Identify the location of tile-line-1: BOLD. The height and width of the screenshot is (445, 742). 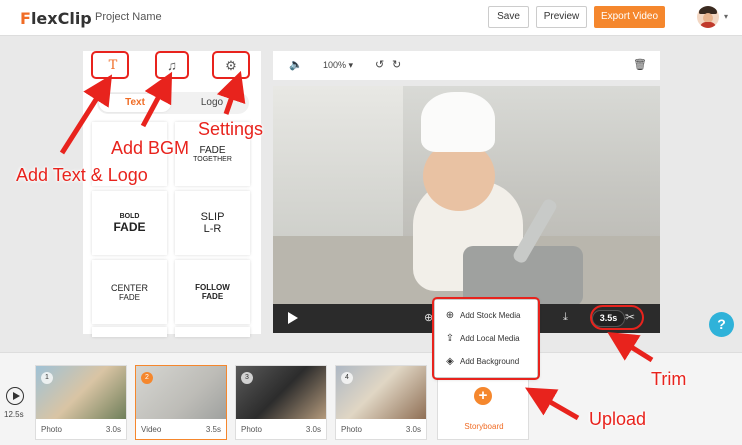
(129, 216).